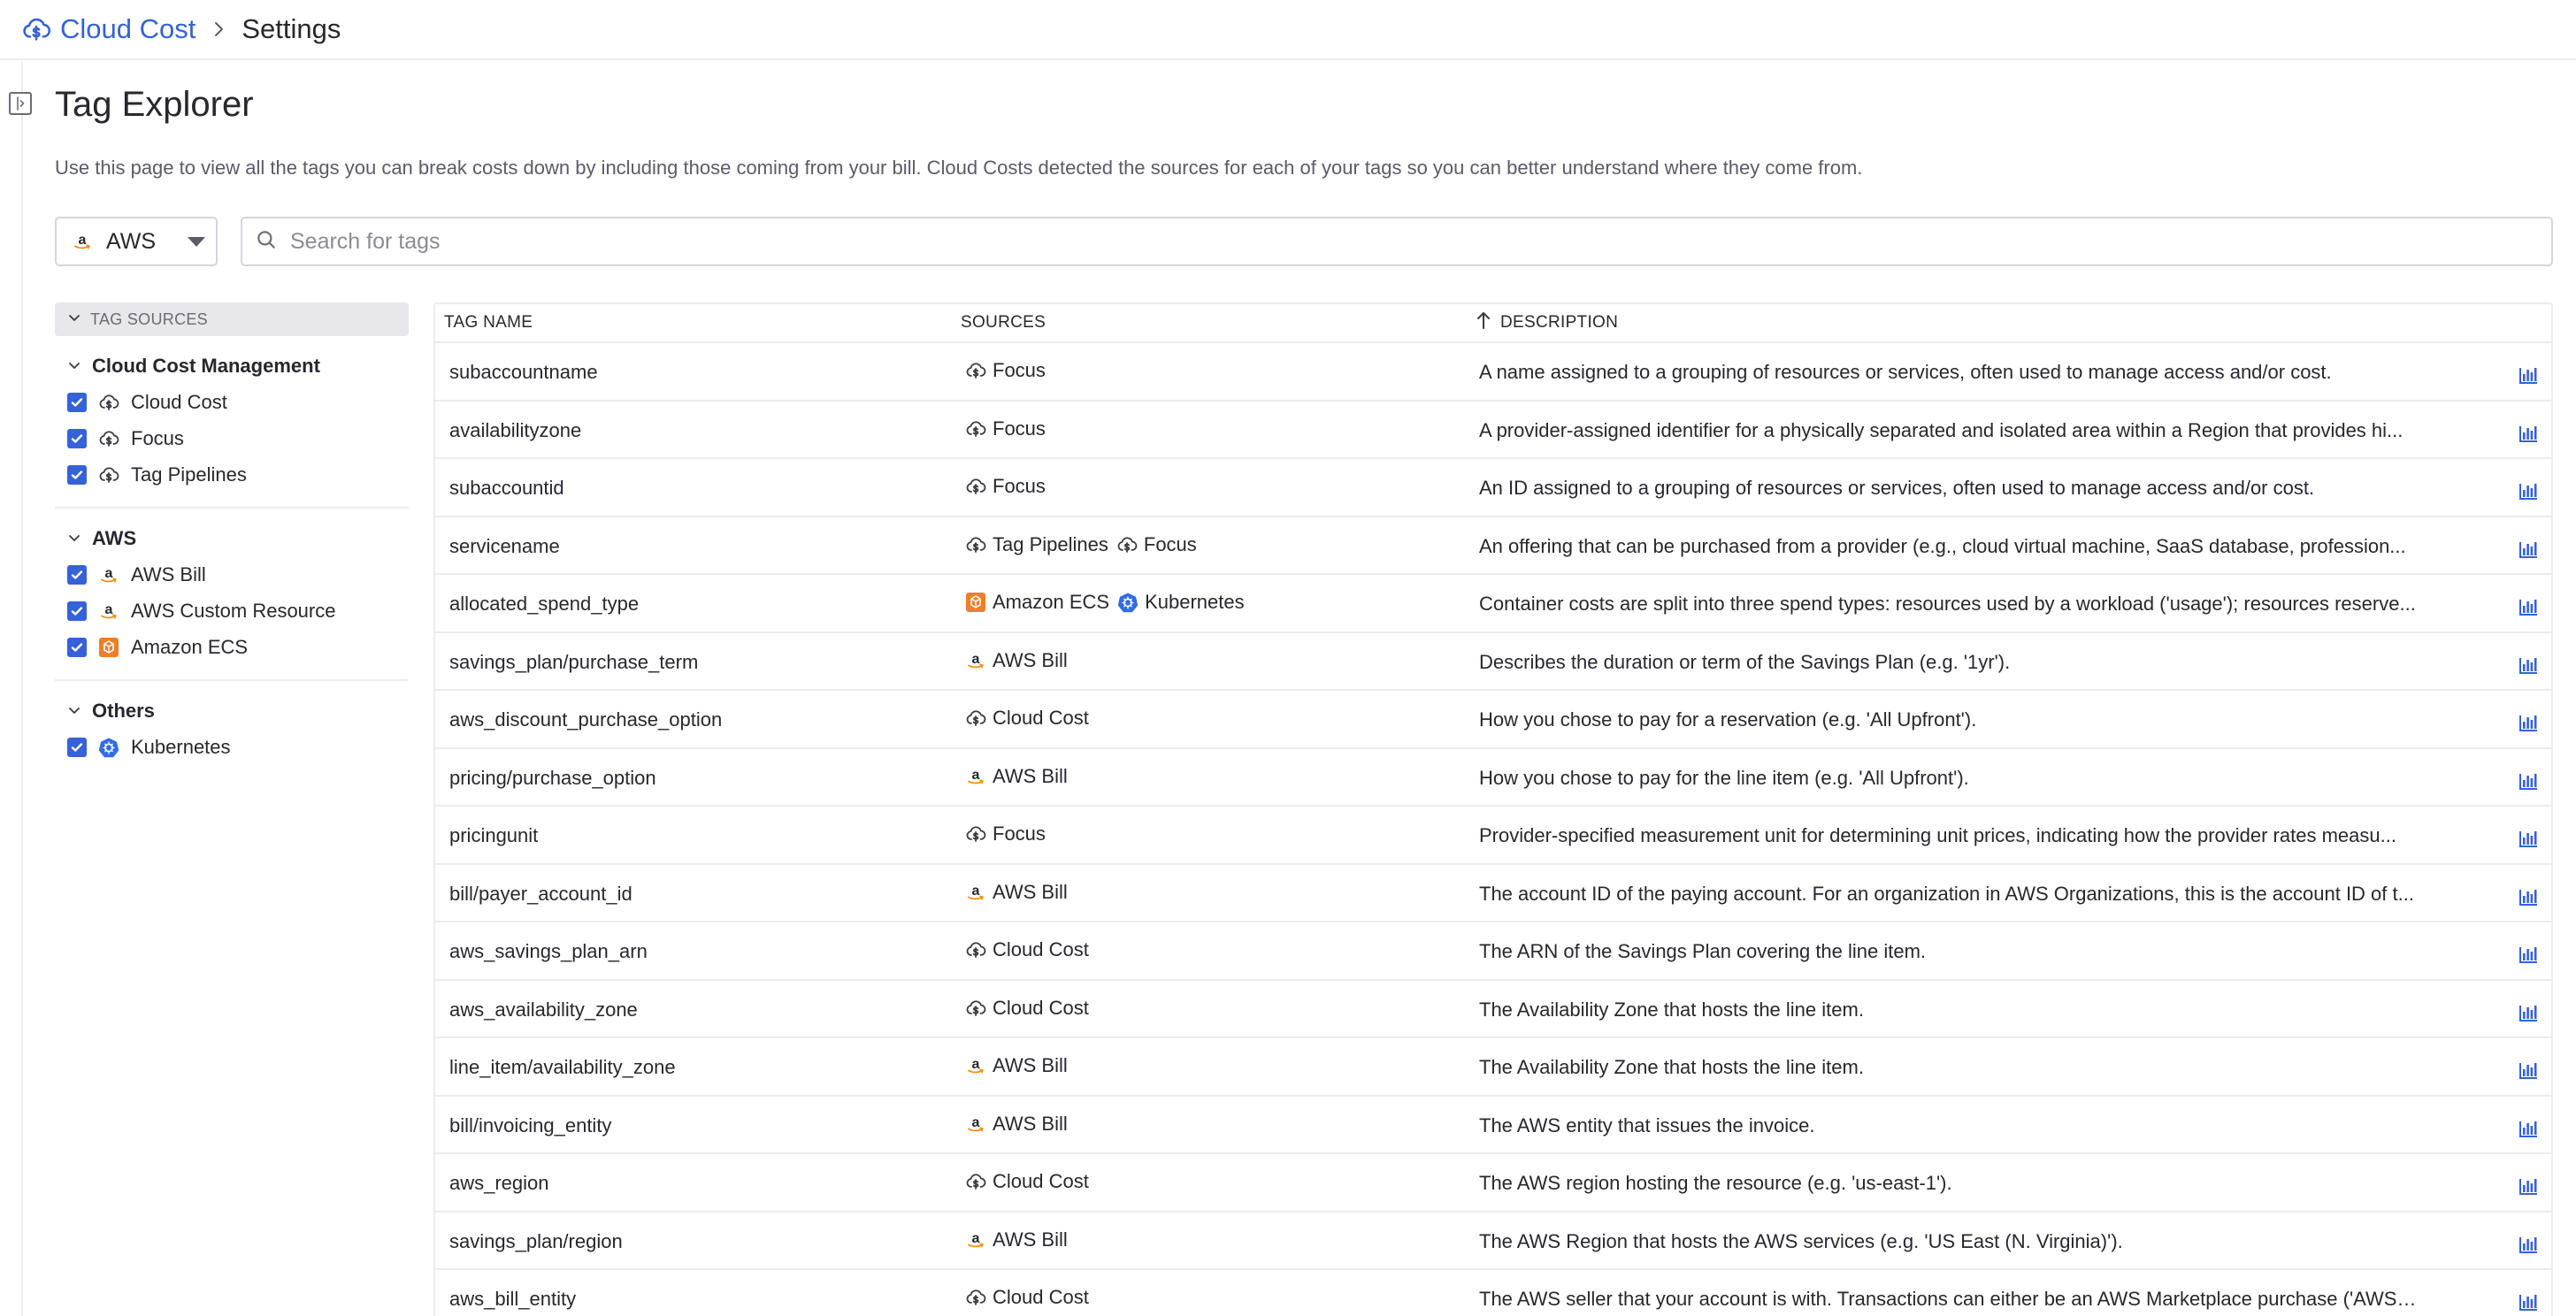 This screenshot has height=1316, width=2576. What do you see at coordinates (232, 574) in the screenshot?
I see `source-filter-item: a AWS Bill` at bounding box center [232, 574].